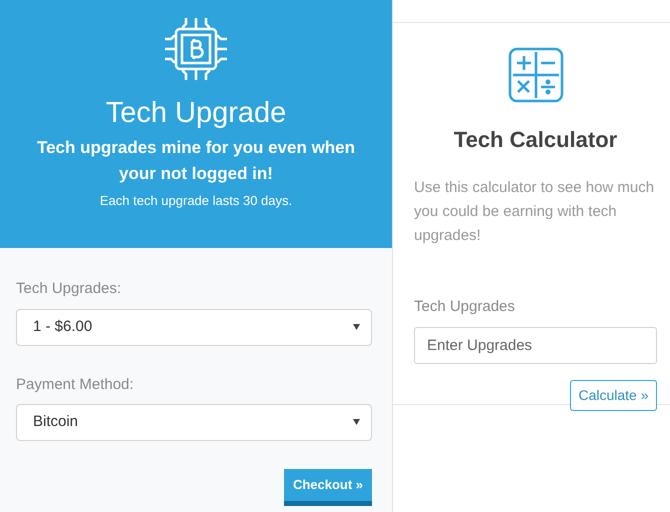 Image resolution: width=670 pixels, height=512 pixels. Describe the element at coordinates (196, 201) in the screenshot. I see `duration-note: Each tech upgrade lasts 30 days.` at that location.